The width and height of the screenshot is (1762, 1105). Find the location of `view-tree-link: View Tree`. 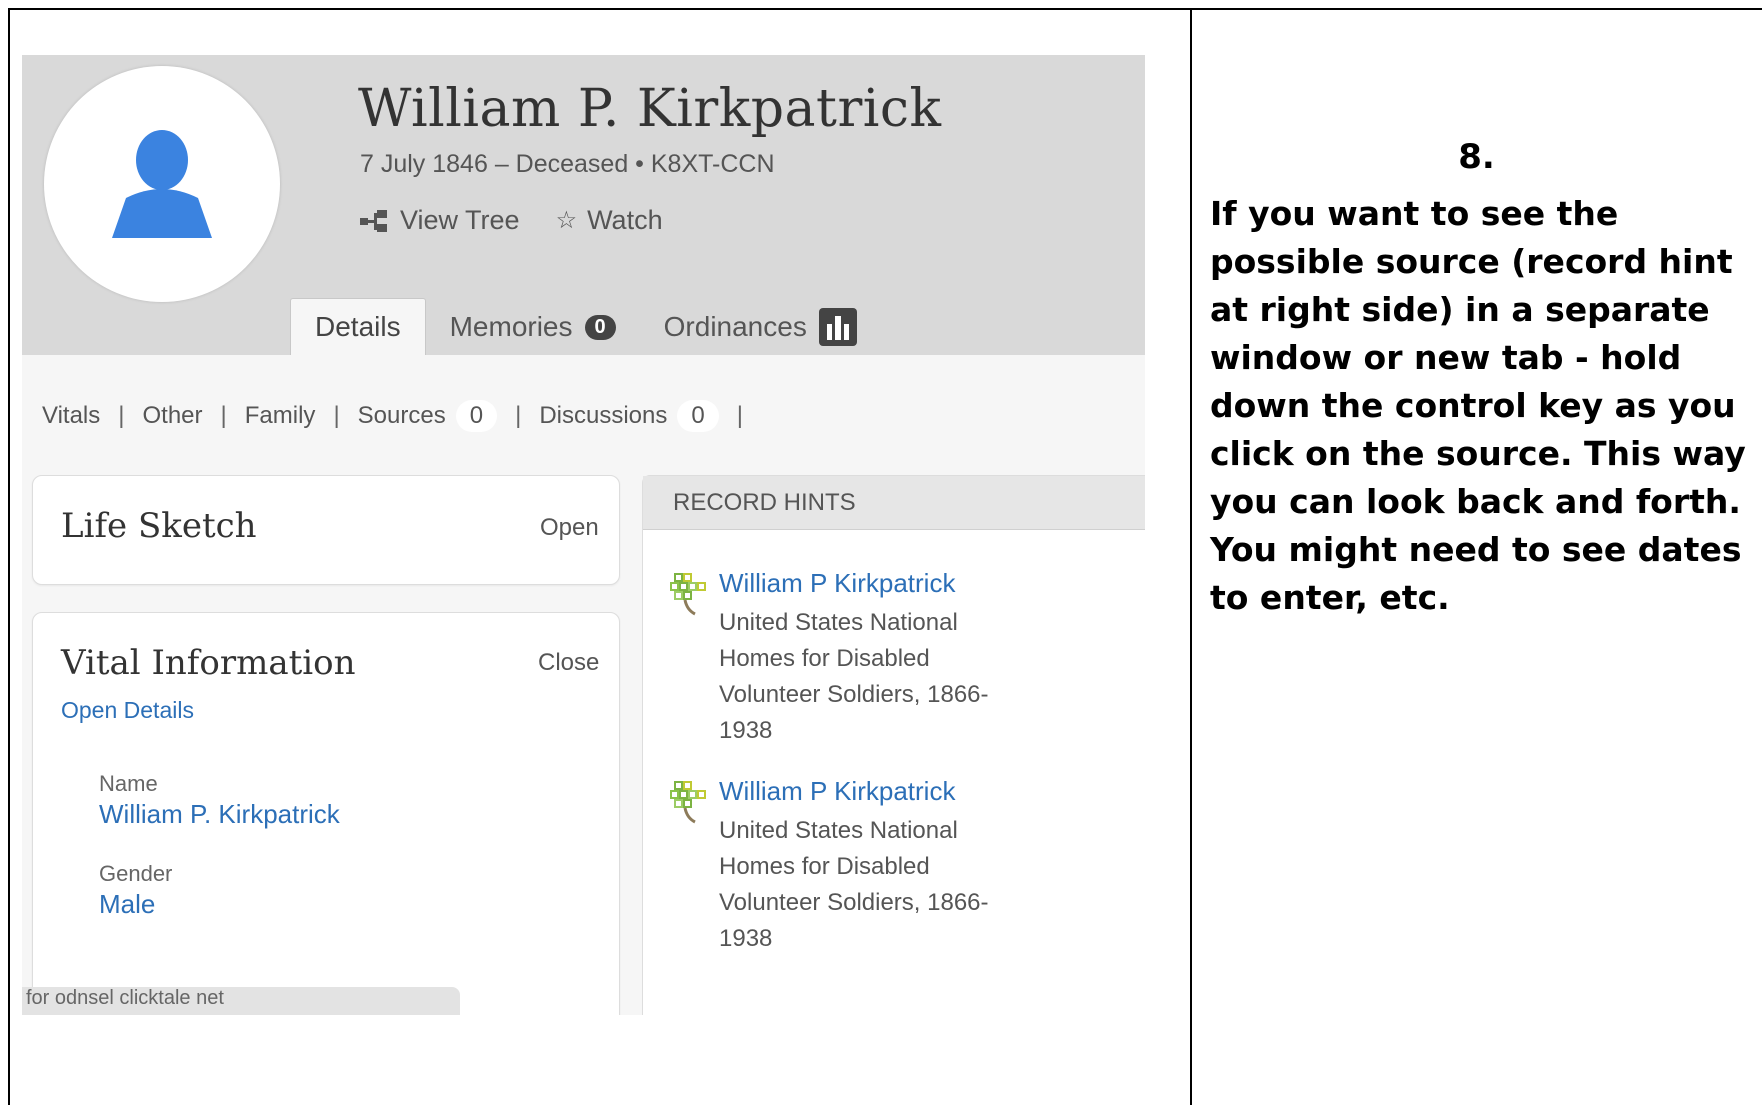

view-tree-link: View Tree is located at coordinates (440, 220).